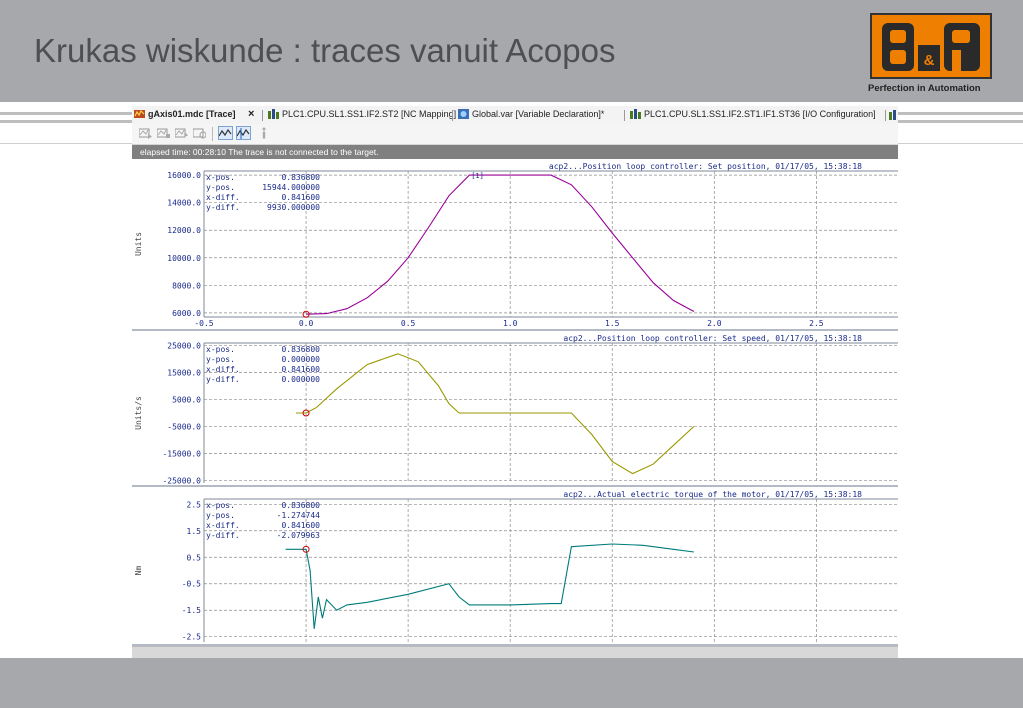 The height and width of the screenshot is (708, 1023). I want to click on y-tick-label: 15000.0, so click(184, 373).